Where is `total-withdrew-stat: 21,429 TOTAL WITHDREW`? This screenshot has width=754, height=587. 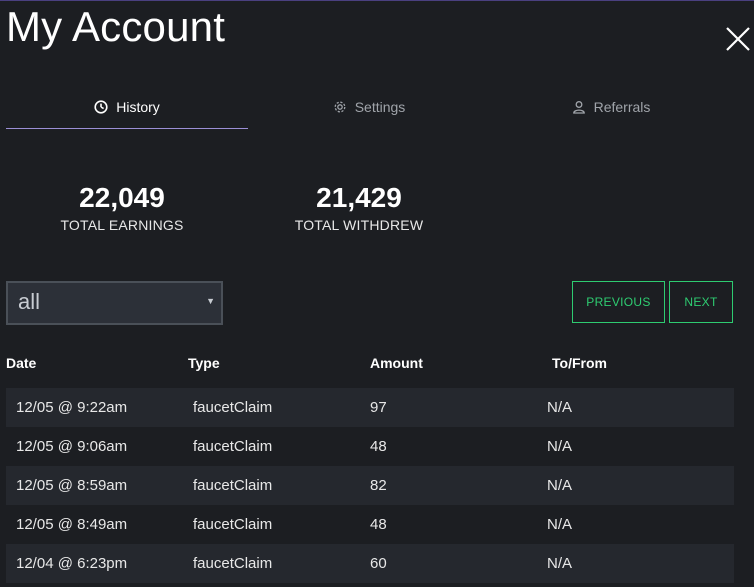
total-withdrew-stat: 21,429 TOTAL WITHDREW is located at coordinates (359, 207).